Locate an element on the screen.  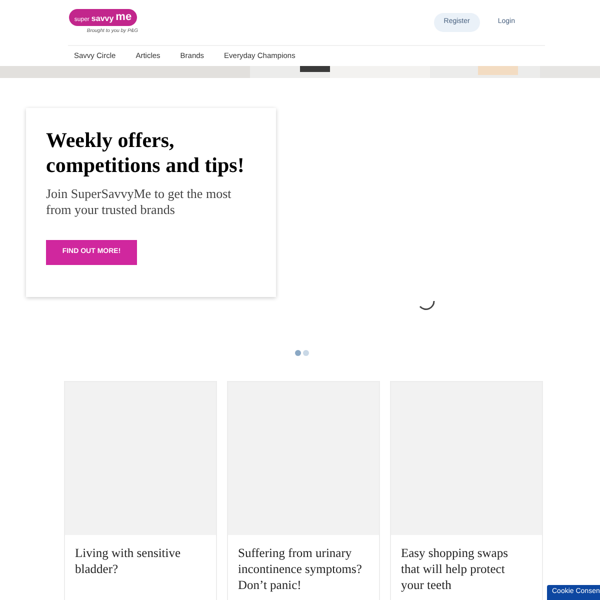
article-title: Easy shopping swaps that will help protect your teeth is located at coordinates (454, 569).